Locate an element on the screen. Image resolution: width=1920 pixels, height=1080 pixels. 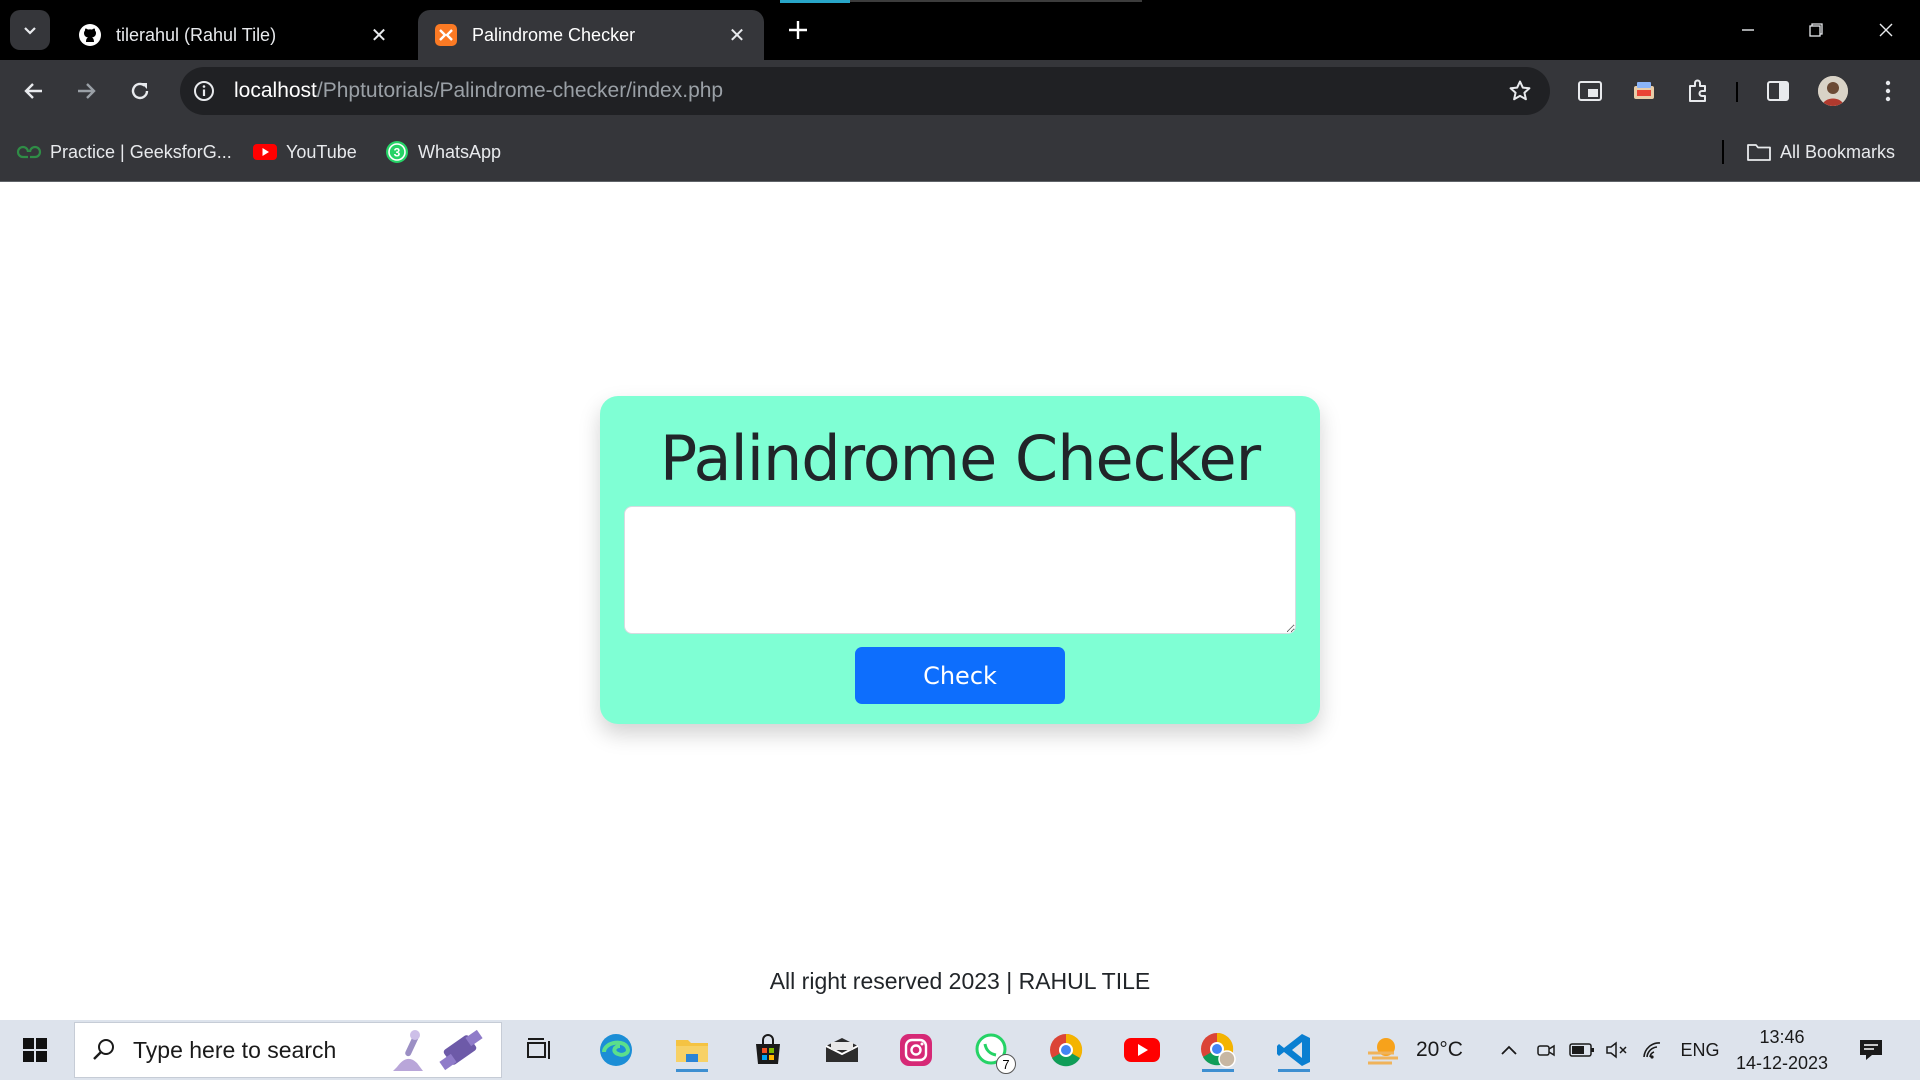
url-host: localhost is located at coordinates (275, 90).